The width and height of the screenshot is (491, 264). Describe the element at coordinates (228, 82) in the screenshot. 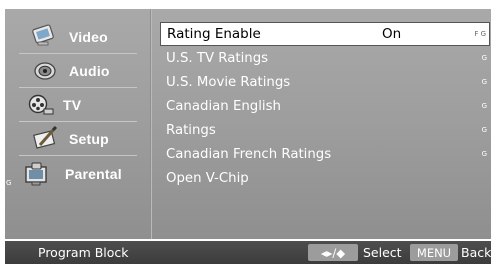

I see `row-label: U.S. Movie Ratings` at that location.